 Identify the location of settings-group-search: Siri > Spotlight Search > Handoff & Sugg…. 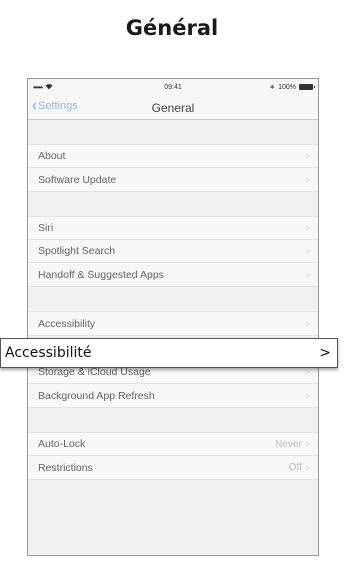
(173, 251).